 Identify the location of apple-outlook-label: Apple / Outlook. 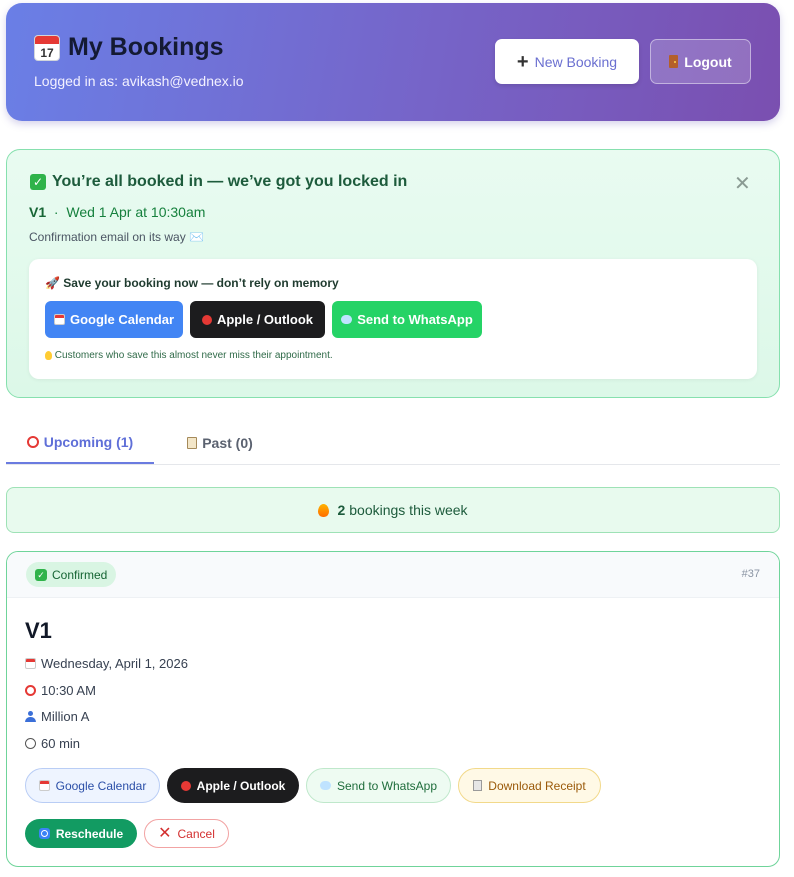
(241, 785).